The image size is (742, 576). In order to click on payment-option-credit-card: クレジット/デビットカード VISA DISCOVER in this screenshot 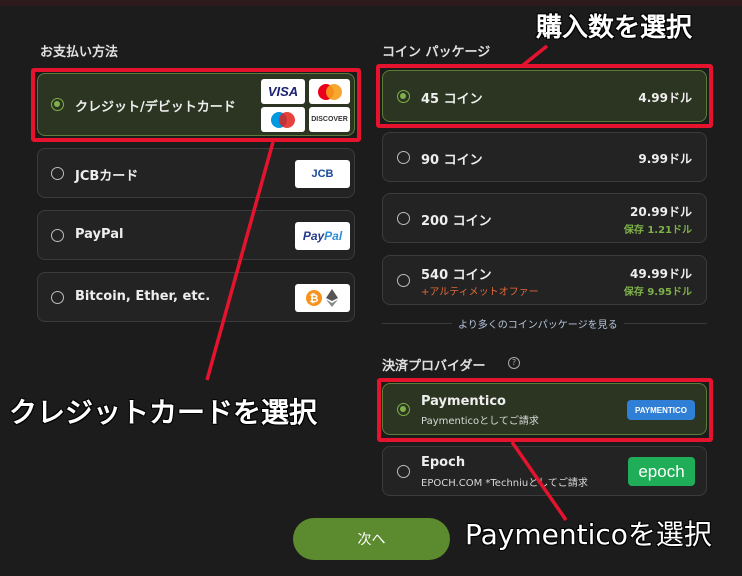, I will do `click(196, 104)`.